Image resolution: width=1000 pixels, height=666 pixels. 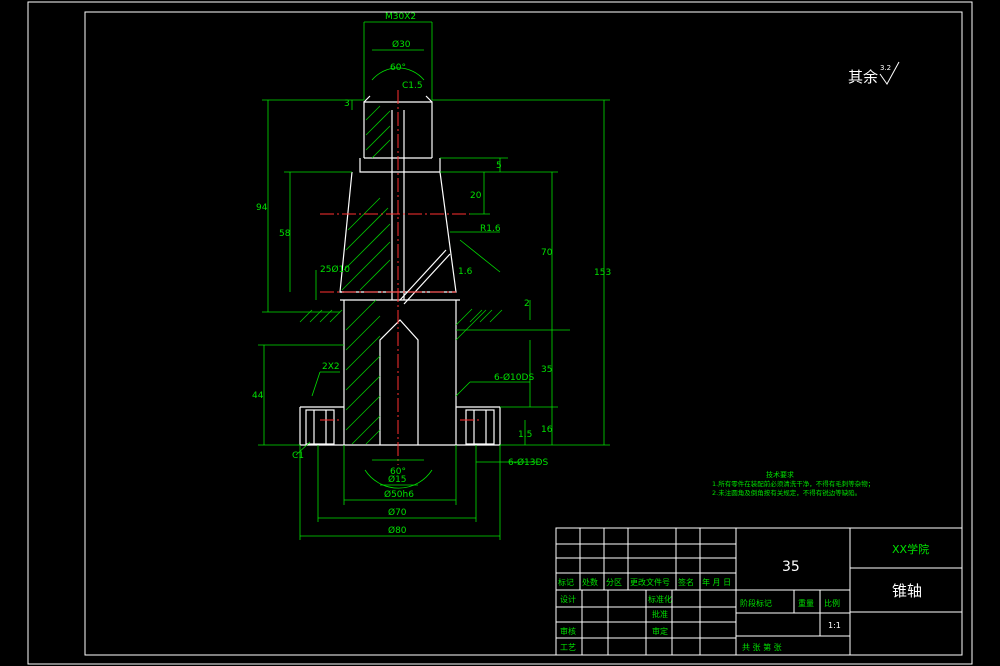 I want to click on dim-70: 70, so click(x=547, y=253).